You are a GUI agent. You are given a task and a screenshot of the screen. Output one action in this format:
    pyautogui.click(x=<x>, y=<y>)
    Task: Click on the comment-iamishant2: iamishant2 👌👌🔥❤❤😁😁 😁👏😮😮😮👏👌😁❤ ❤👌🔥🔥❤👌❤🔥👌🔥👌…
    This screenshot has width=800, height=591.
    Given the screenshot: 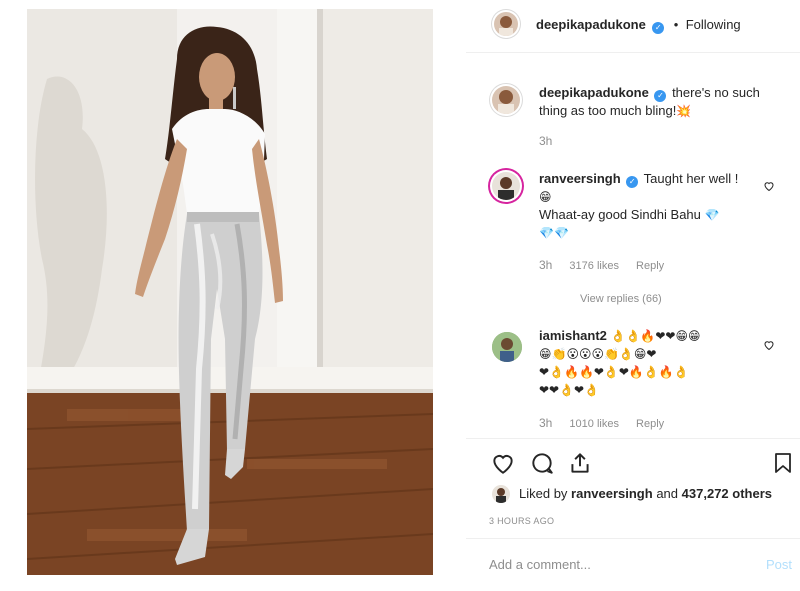 What is the action you would take?
    pyautogui.click(x=650, y=363)
    